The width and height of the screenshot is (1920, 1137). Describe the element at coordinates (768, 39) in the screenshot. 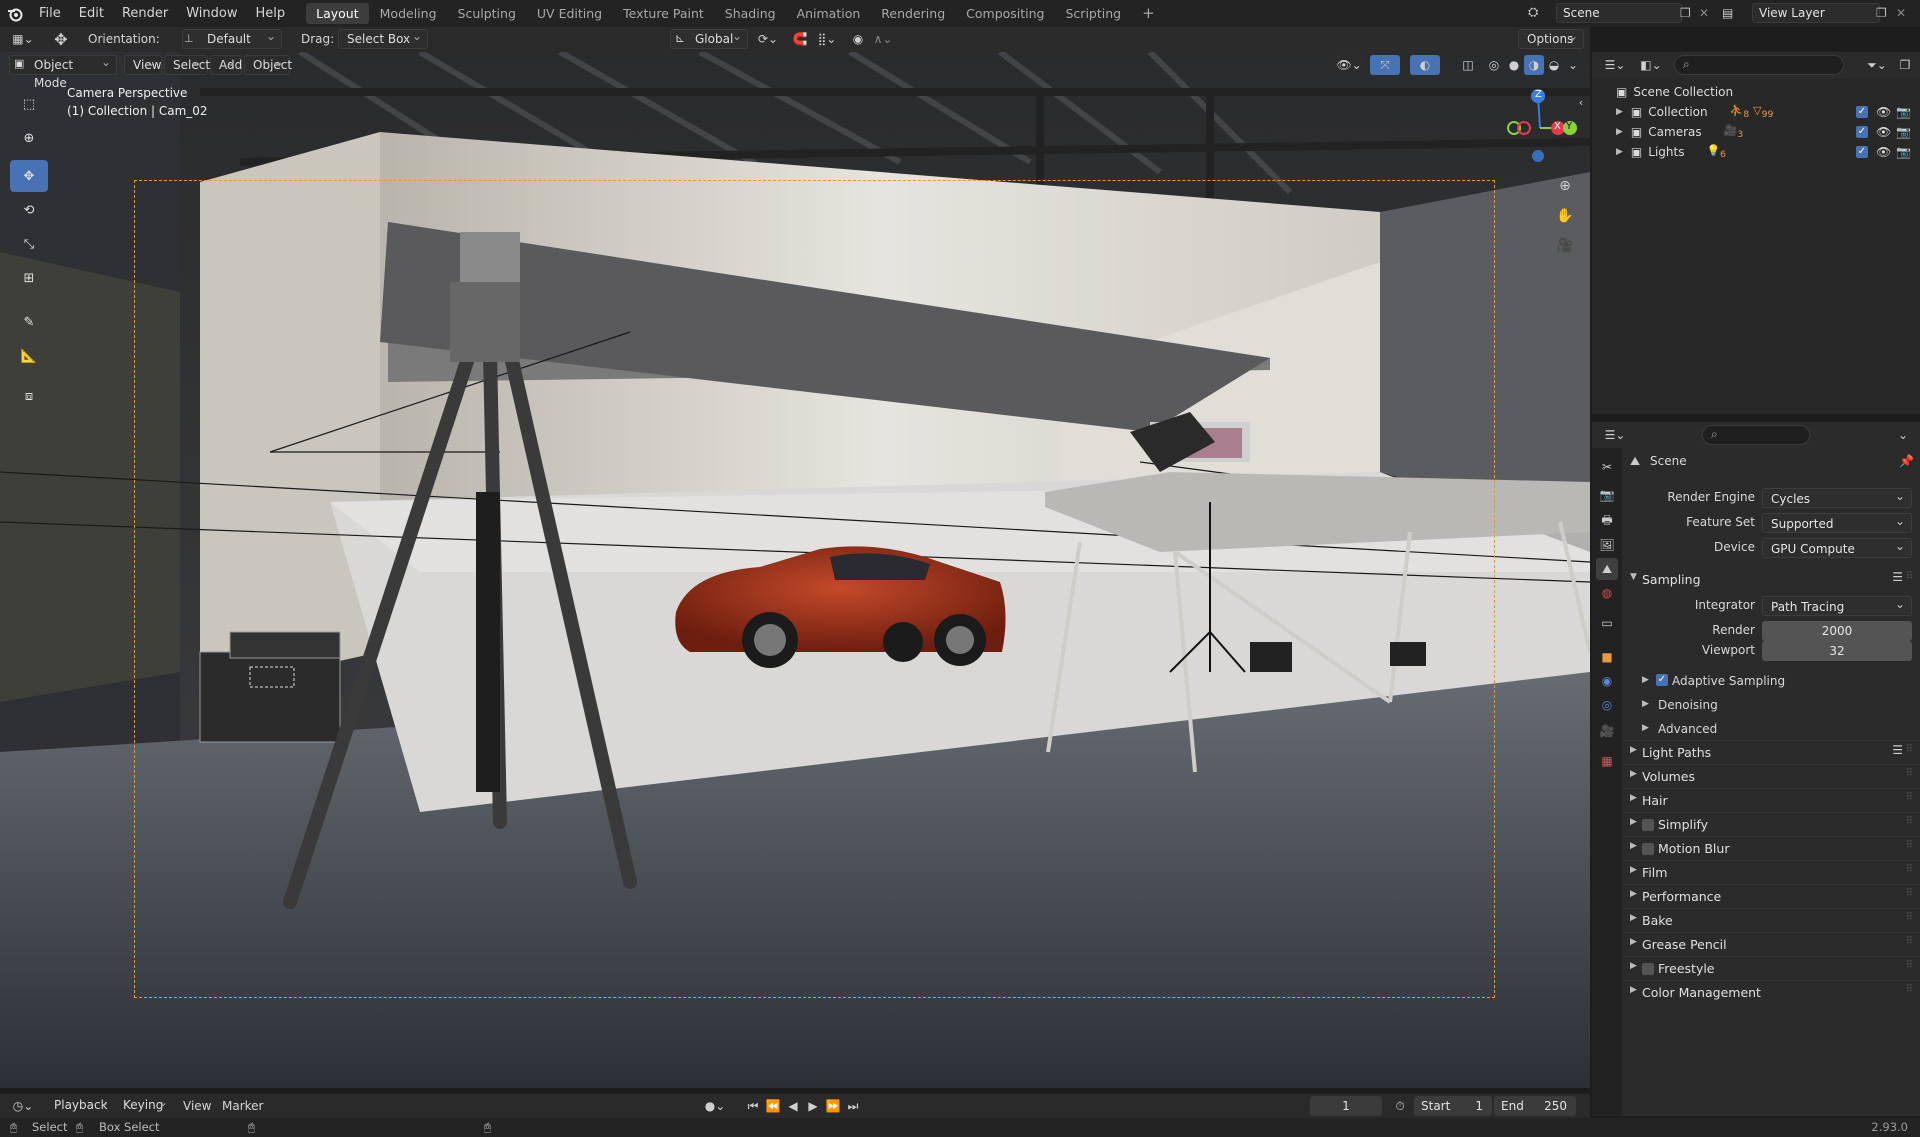

I see `pivot-point-icon: ⟳⌄` at that location.